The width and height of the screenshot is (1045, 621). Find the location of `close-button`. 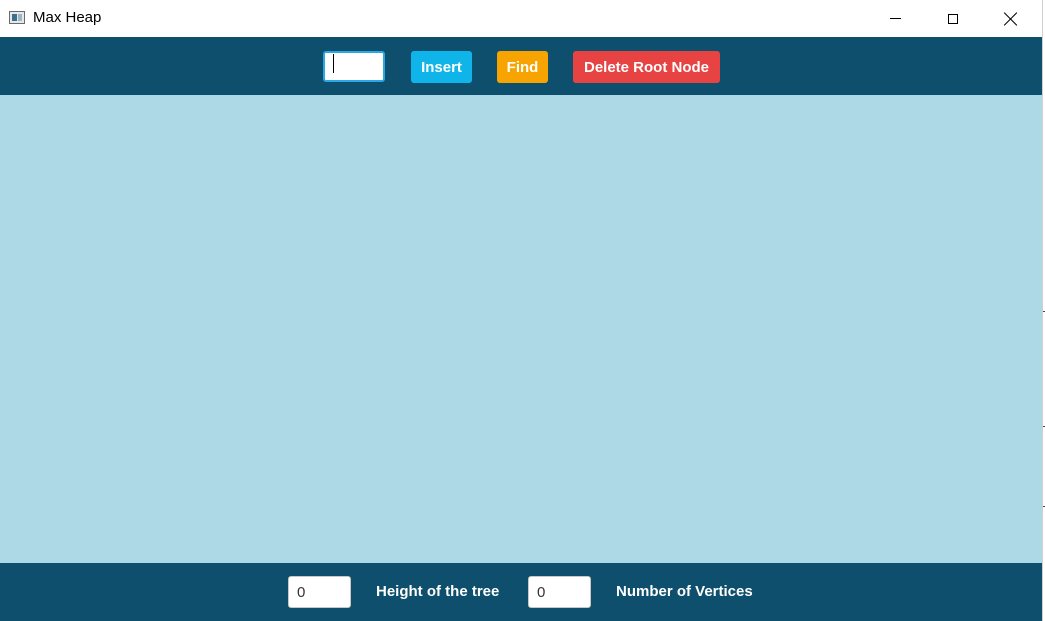

close-button is located at coordinates (1011, 18).